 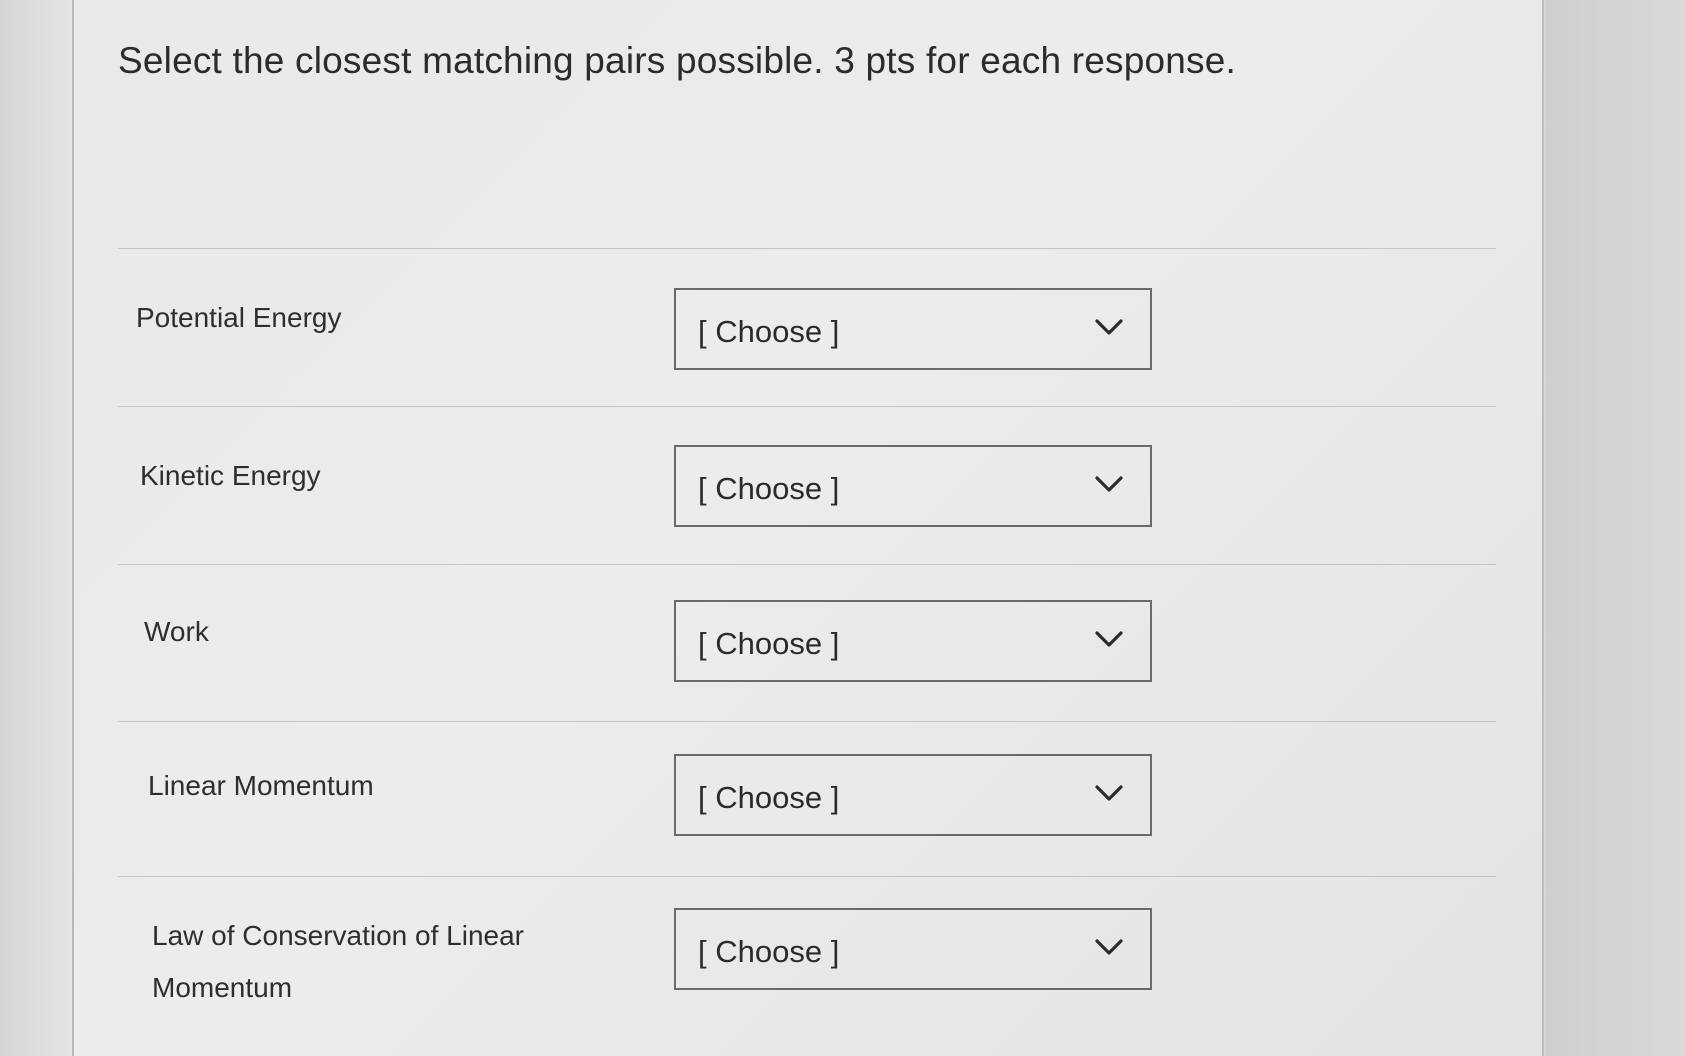 I want to click on match-select-kinetic-energy: [ Choose ], so click(x=913, y=486).